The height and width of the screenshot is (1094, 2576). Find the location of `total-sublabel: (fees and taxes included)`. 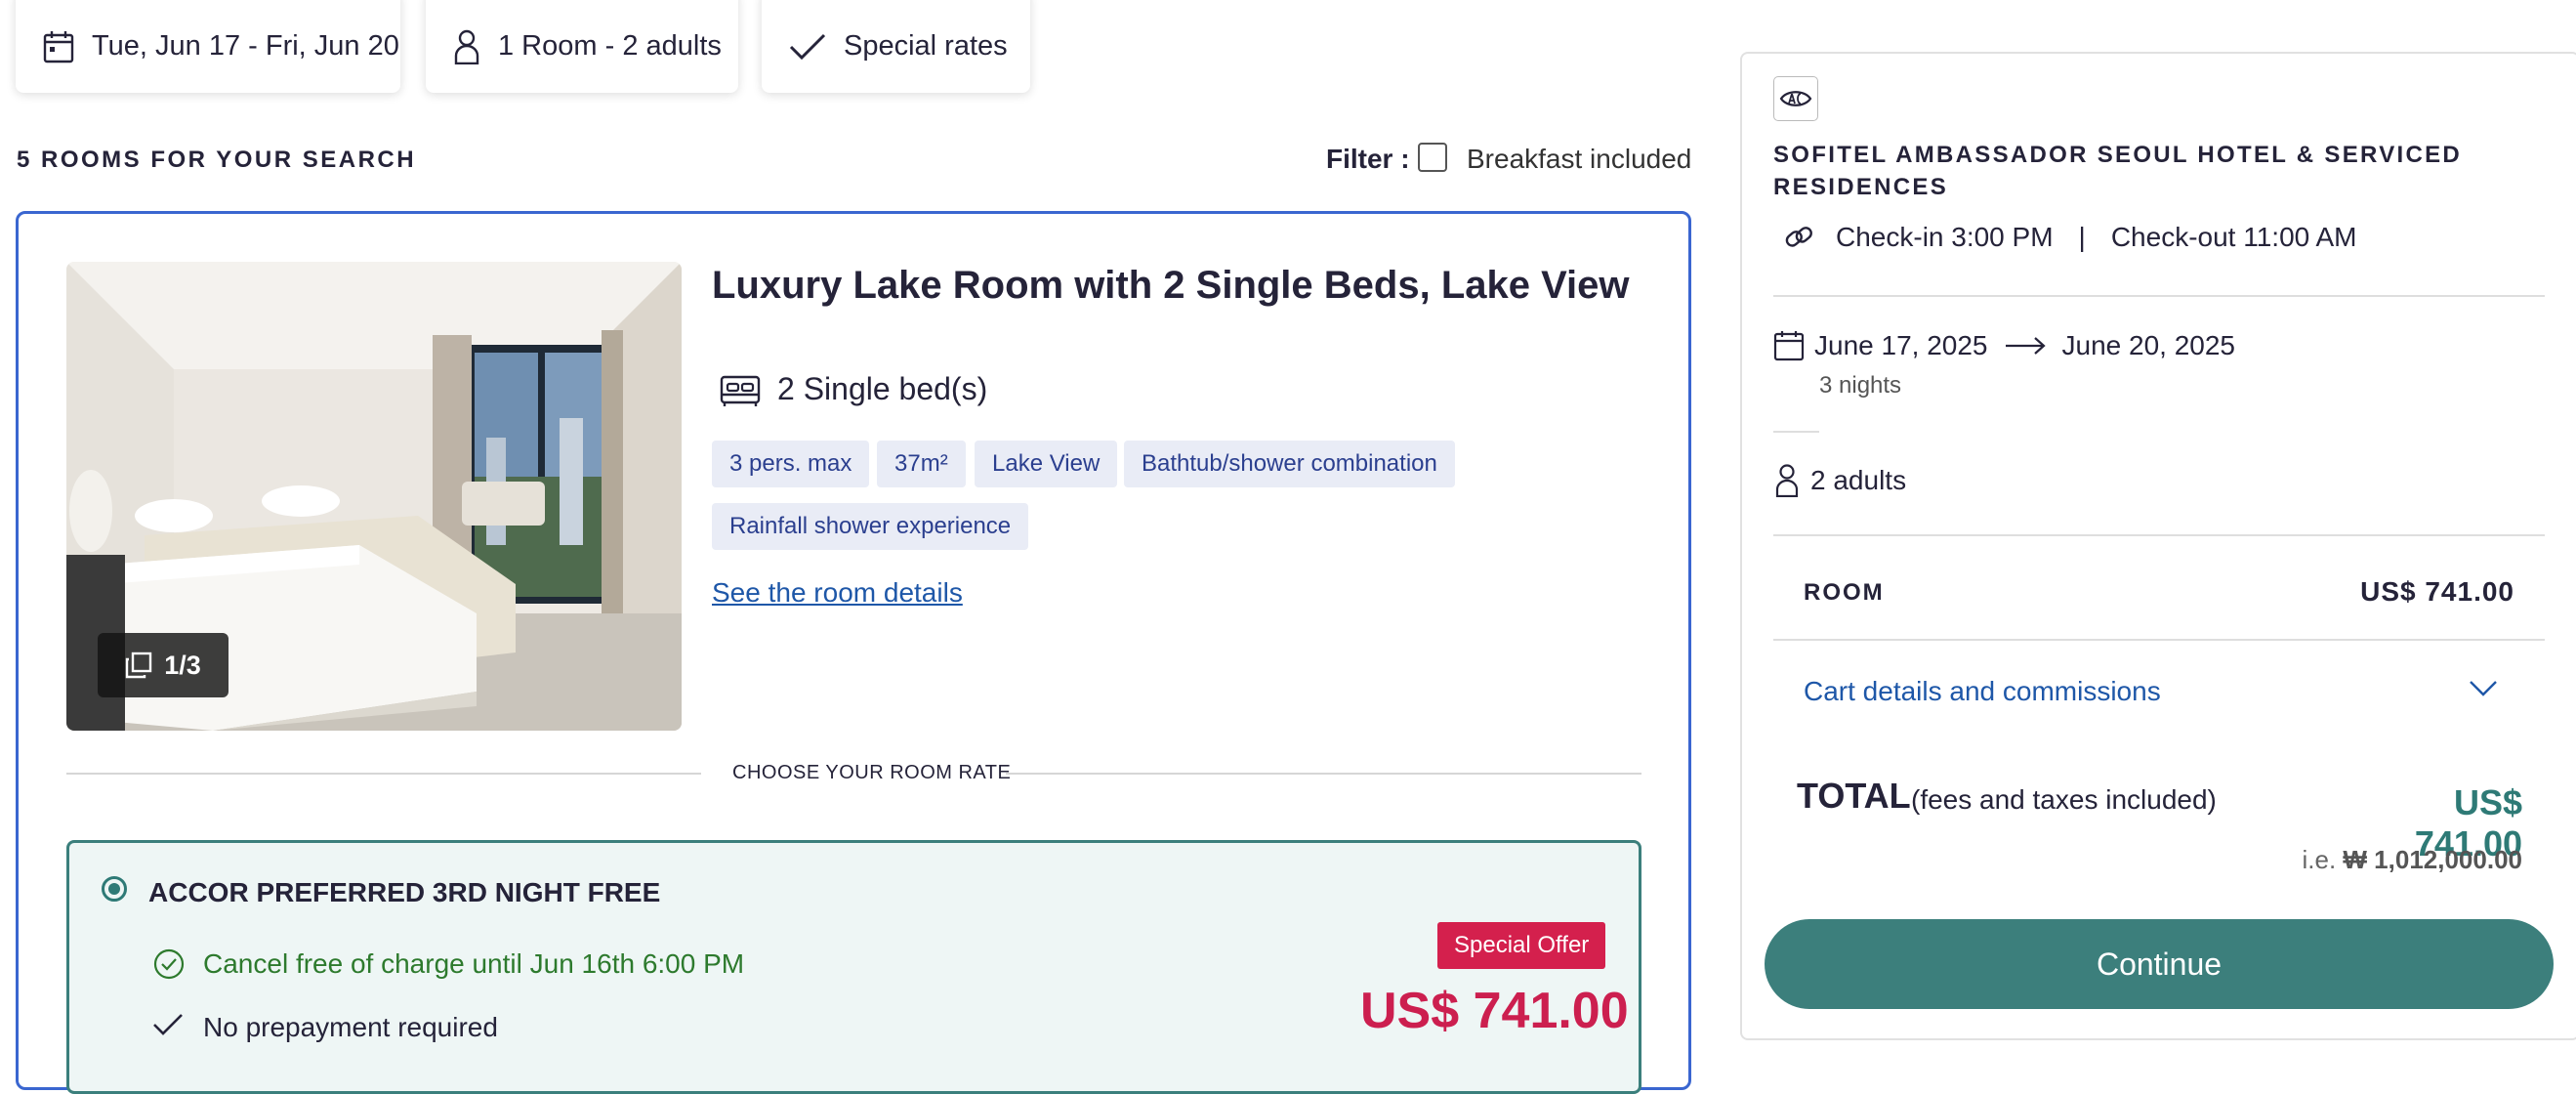

total-sublabel: (fees and taxes included) is located at coordinates (2064, 799).